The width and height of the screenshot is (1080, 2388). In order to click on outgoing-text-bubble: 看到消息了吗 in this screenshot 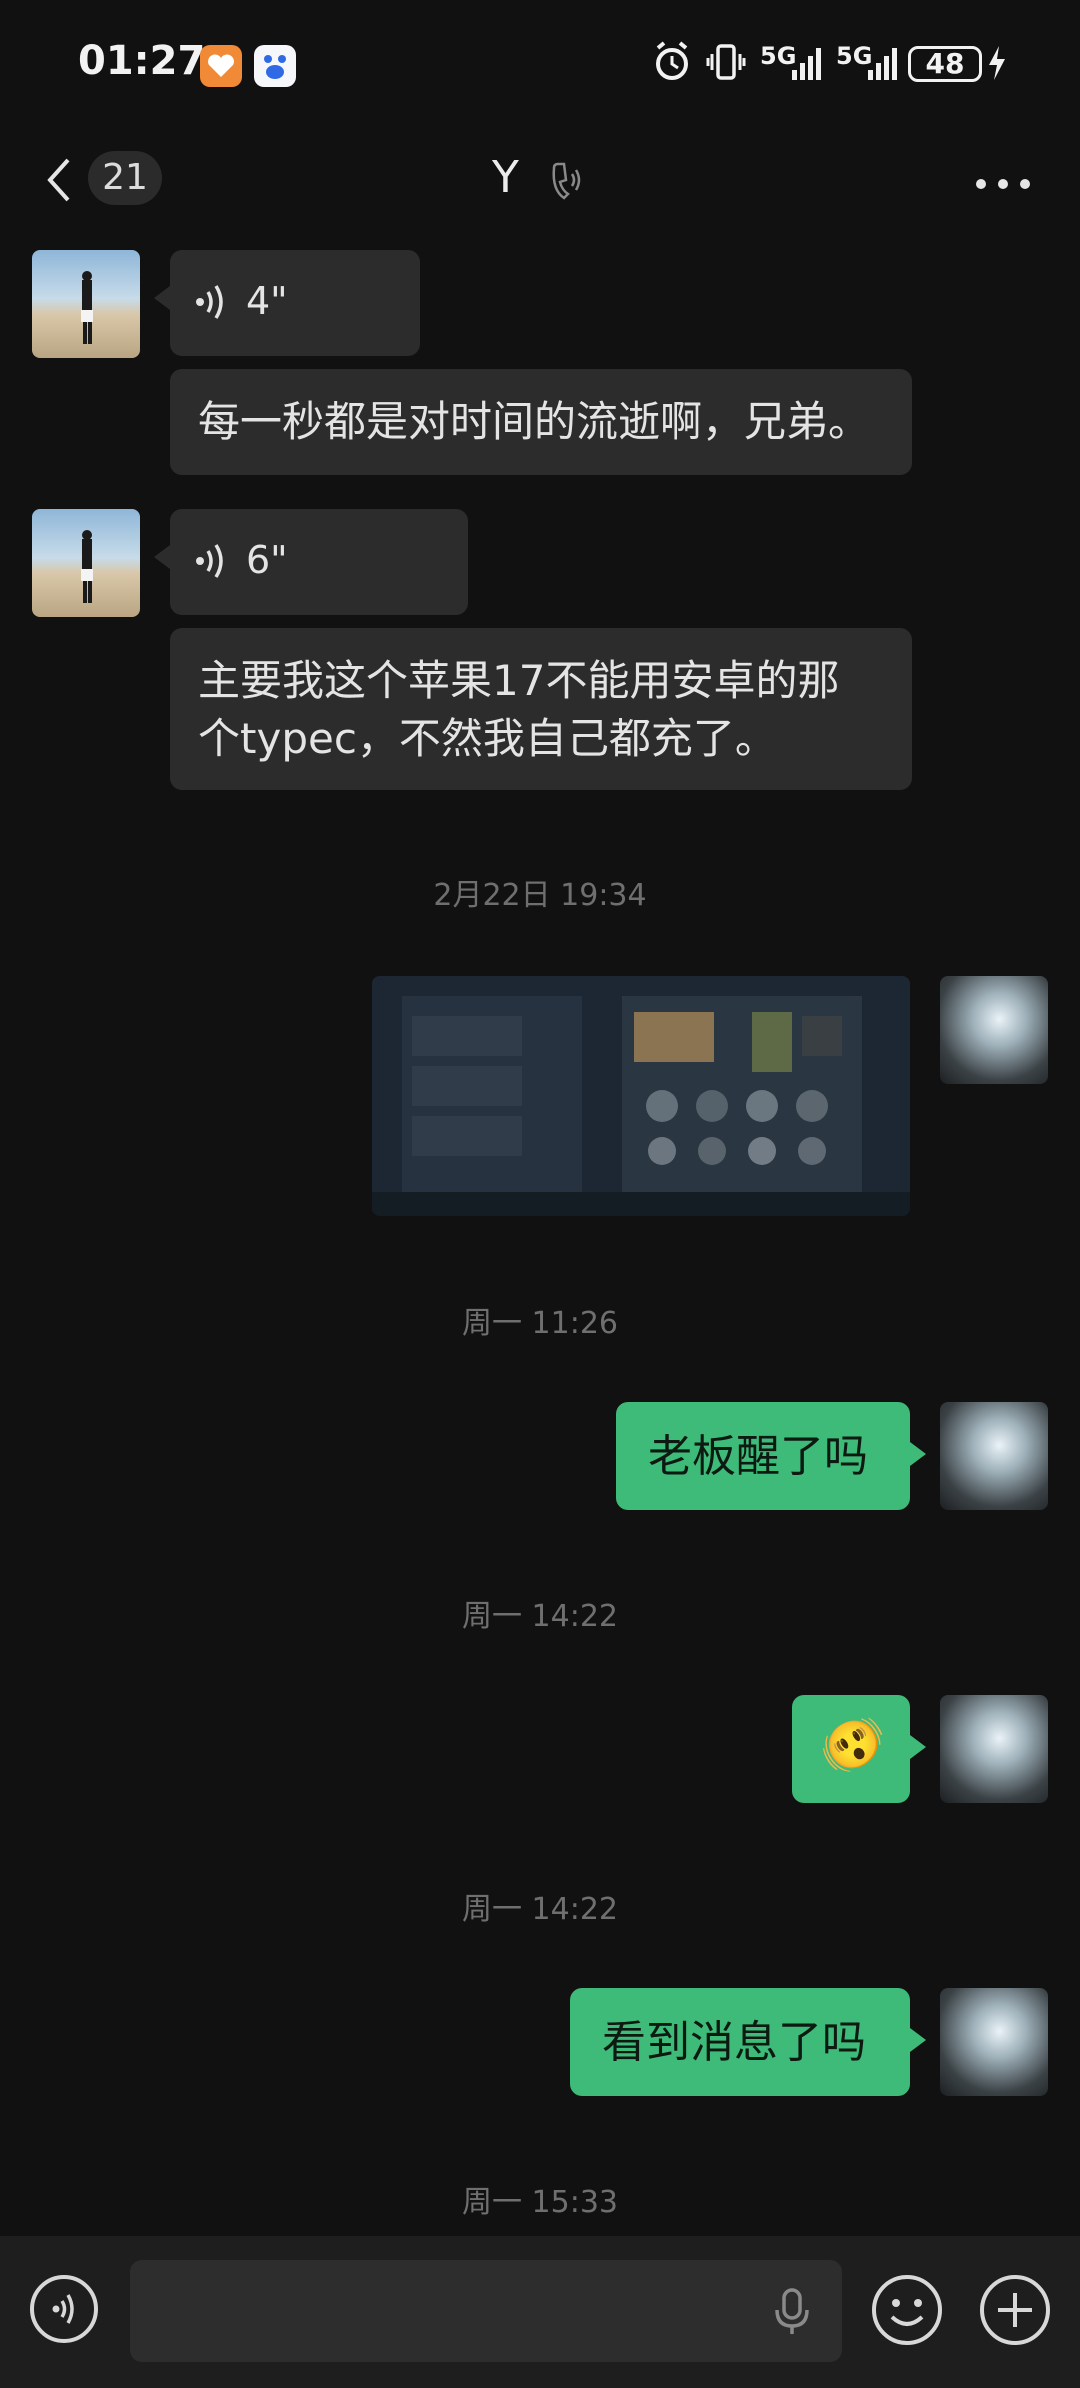, I will do `click(748, 2042)`.